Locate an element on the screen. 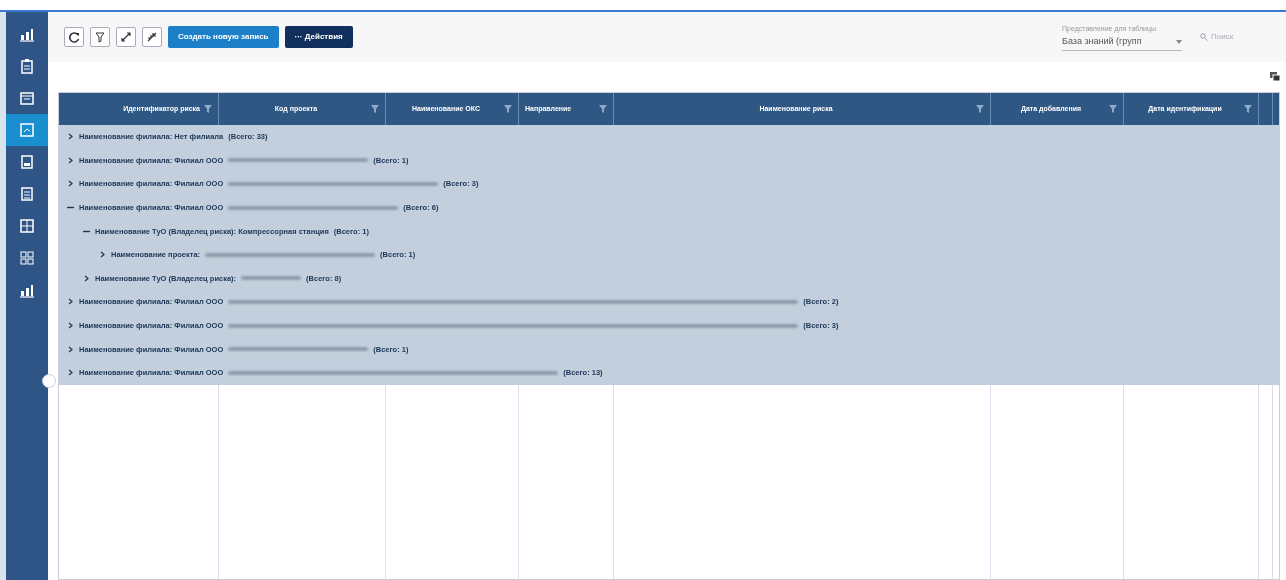 The width and height of the screenshot is (1286, 580). refresh-icon is located at coordinates (74, 37).